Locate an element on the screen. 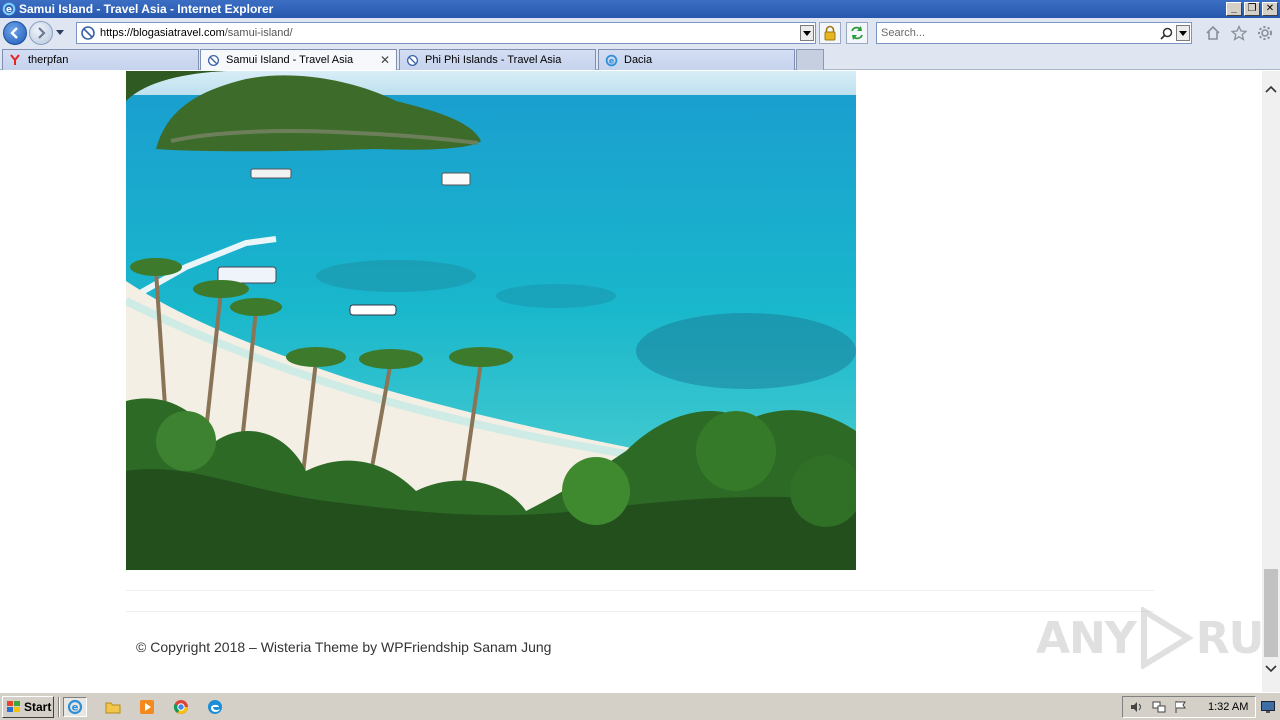  url-text: https://blogasiatravel.com/samui-island/ is located at coordinates (196, 33).